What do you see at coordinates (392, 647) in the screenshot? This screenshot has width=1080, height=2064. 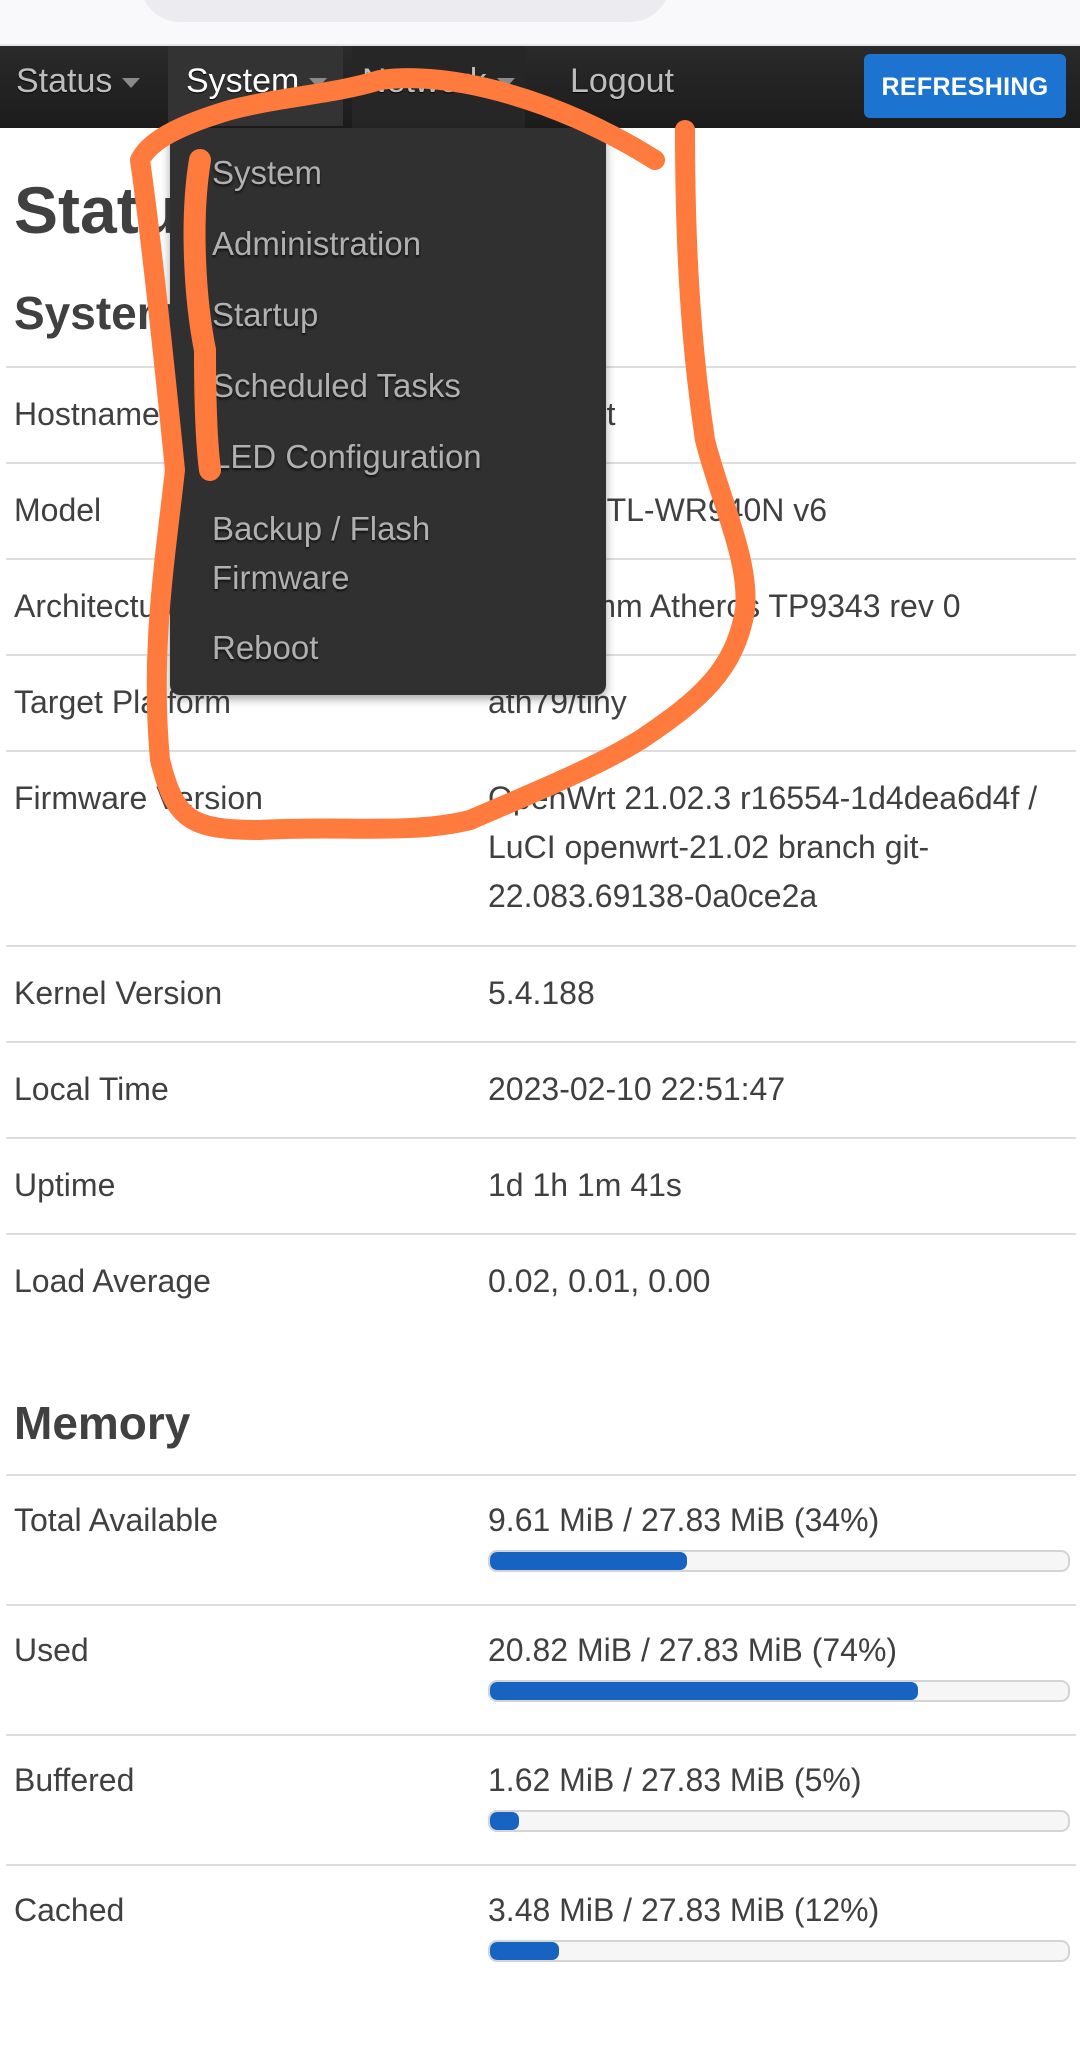 I see `menu-item-reboot: Reboot` at bounding box center [392, 647].